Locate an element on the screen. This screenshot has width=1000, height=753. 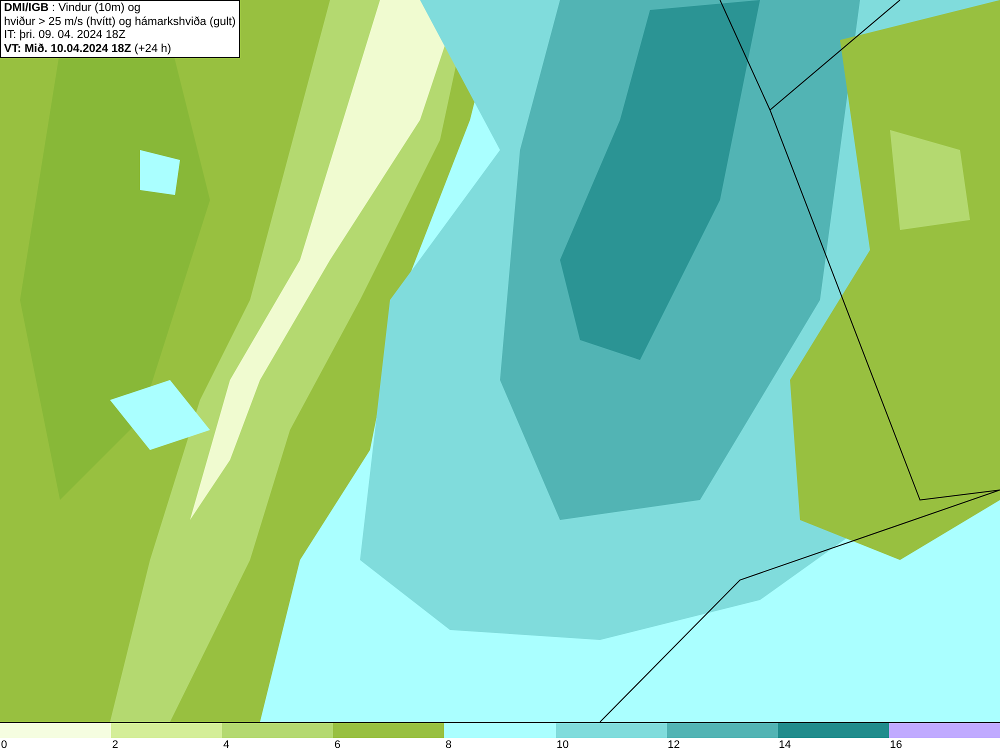
info-text: IT: þri. 09. 04. 2024 18Z is located at coordinates (65, 35).